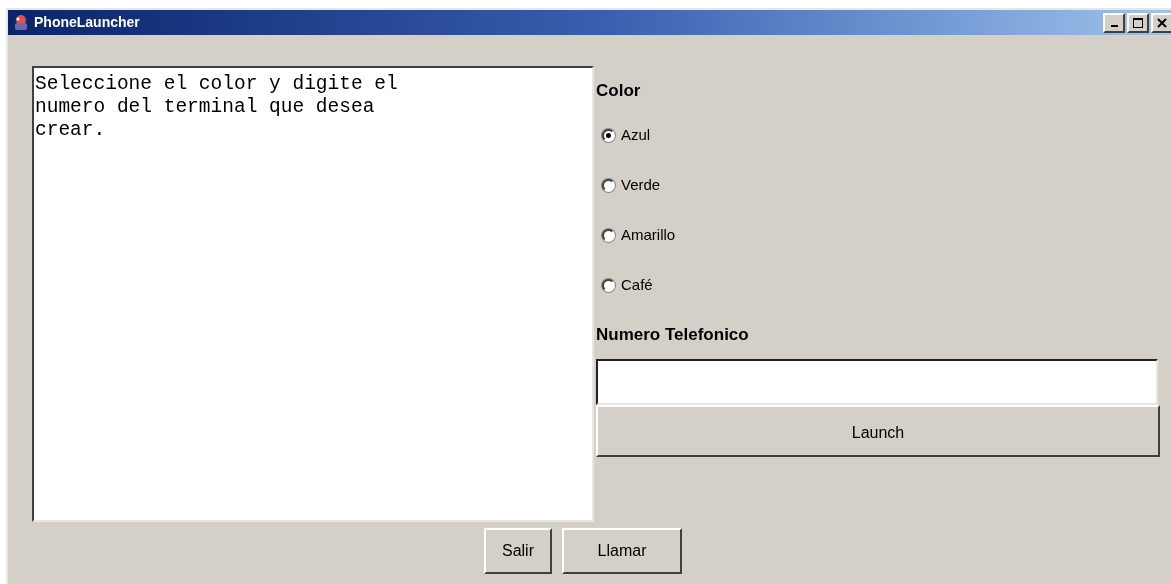  What do you see at coordinates (70, 130) in the screenshot?
I see `message-text: crear.` at bounding box center [70, 130].